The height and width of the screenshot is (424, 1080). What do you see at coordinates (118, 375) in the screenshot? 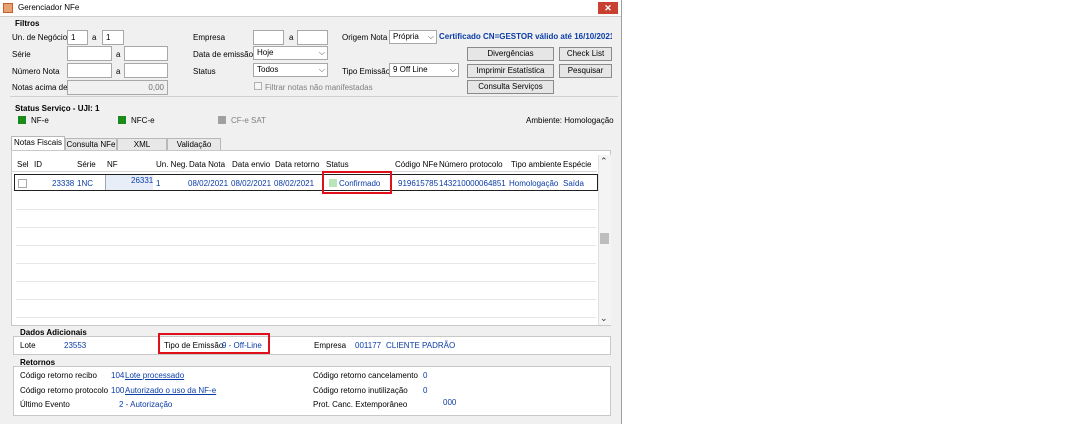
I see `retorno-recibo-code: 104` at bounding box center [118, 375].